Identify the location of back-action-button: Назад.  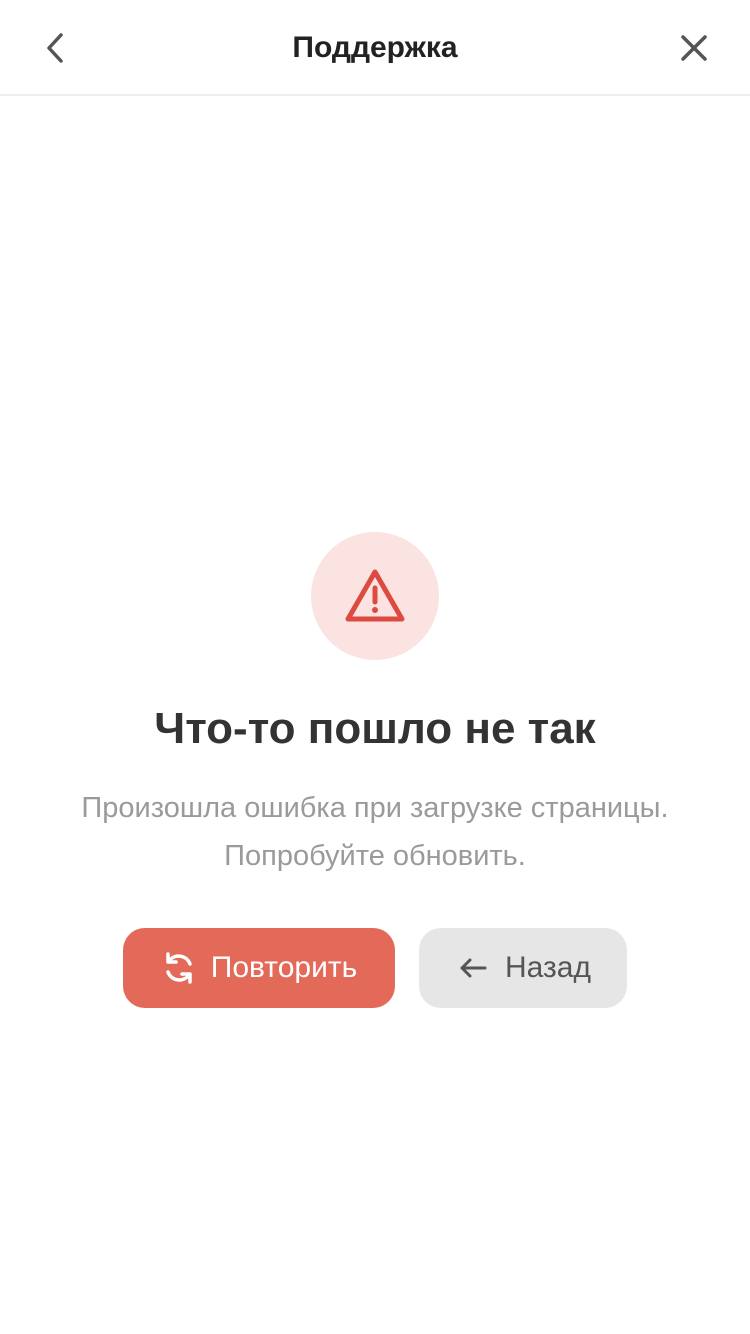
(523, 968).